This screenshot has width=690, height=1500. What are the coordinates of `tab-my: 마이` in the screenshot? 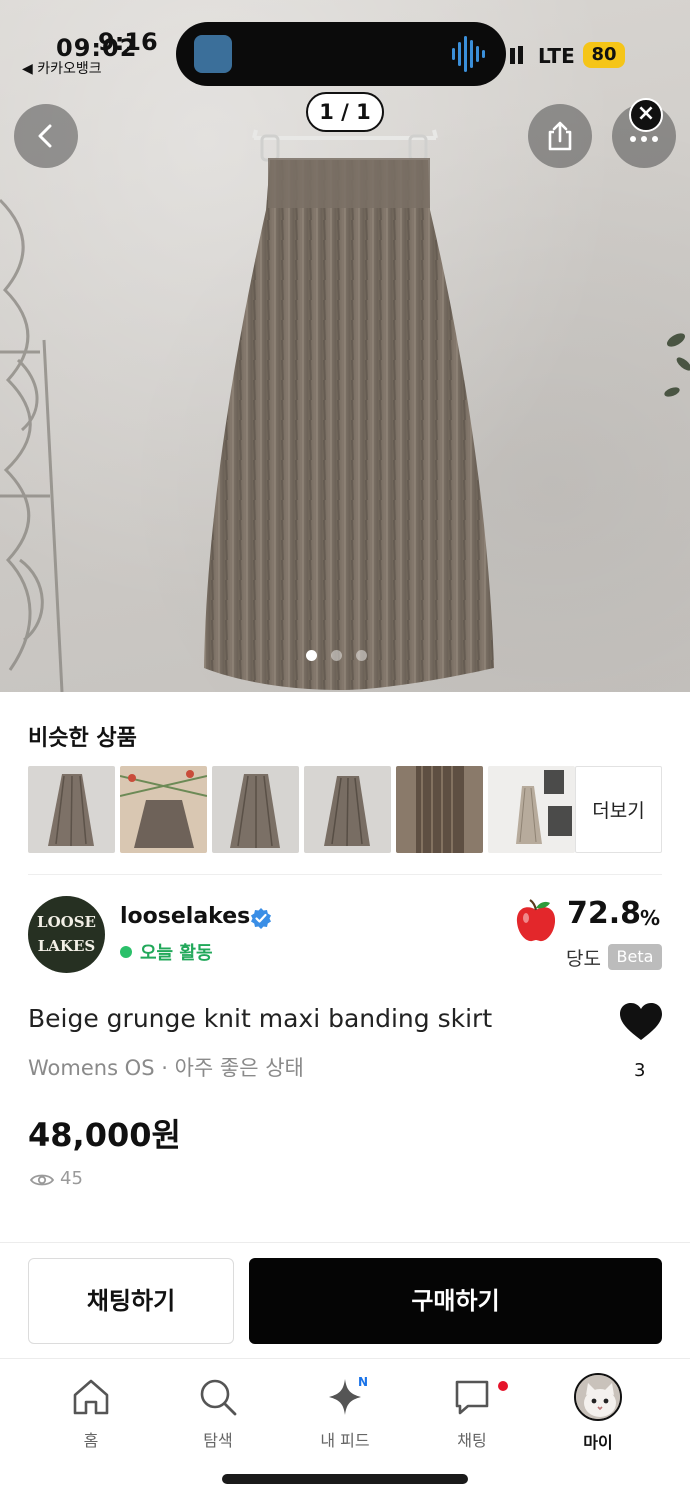 It's located at (598, 1413).